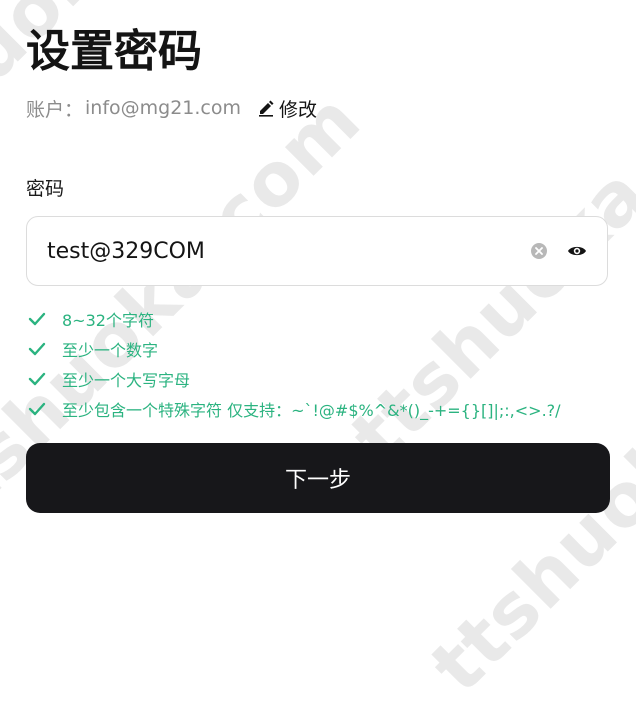 The width and height of the screenshot is (636, 709). I want to click on password-field, so click(317, 251).